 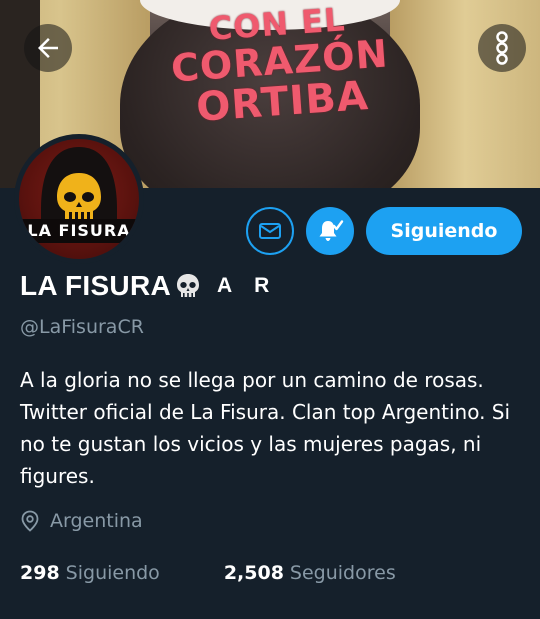 What do you see at coordinates (112, 573) in the screenshot?
I see `following-label: Siguiendo` at bounding box center [112, 573].